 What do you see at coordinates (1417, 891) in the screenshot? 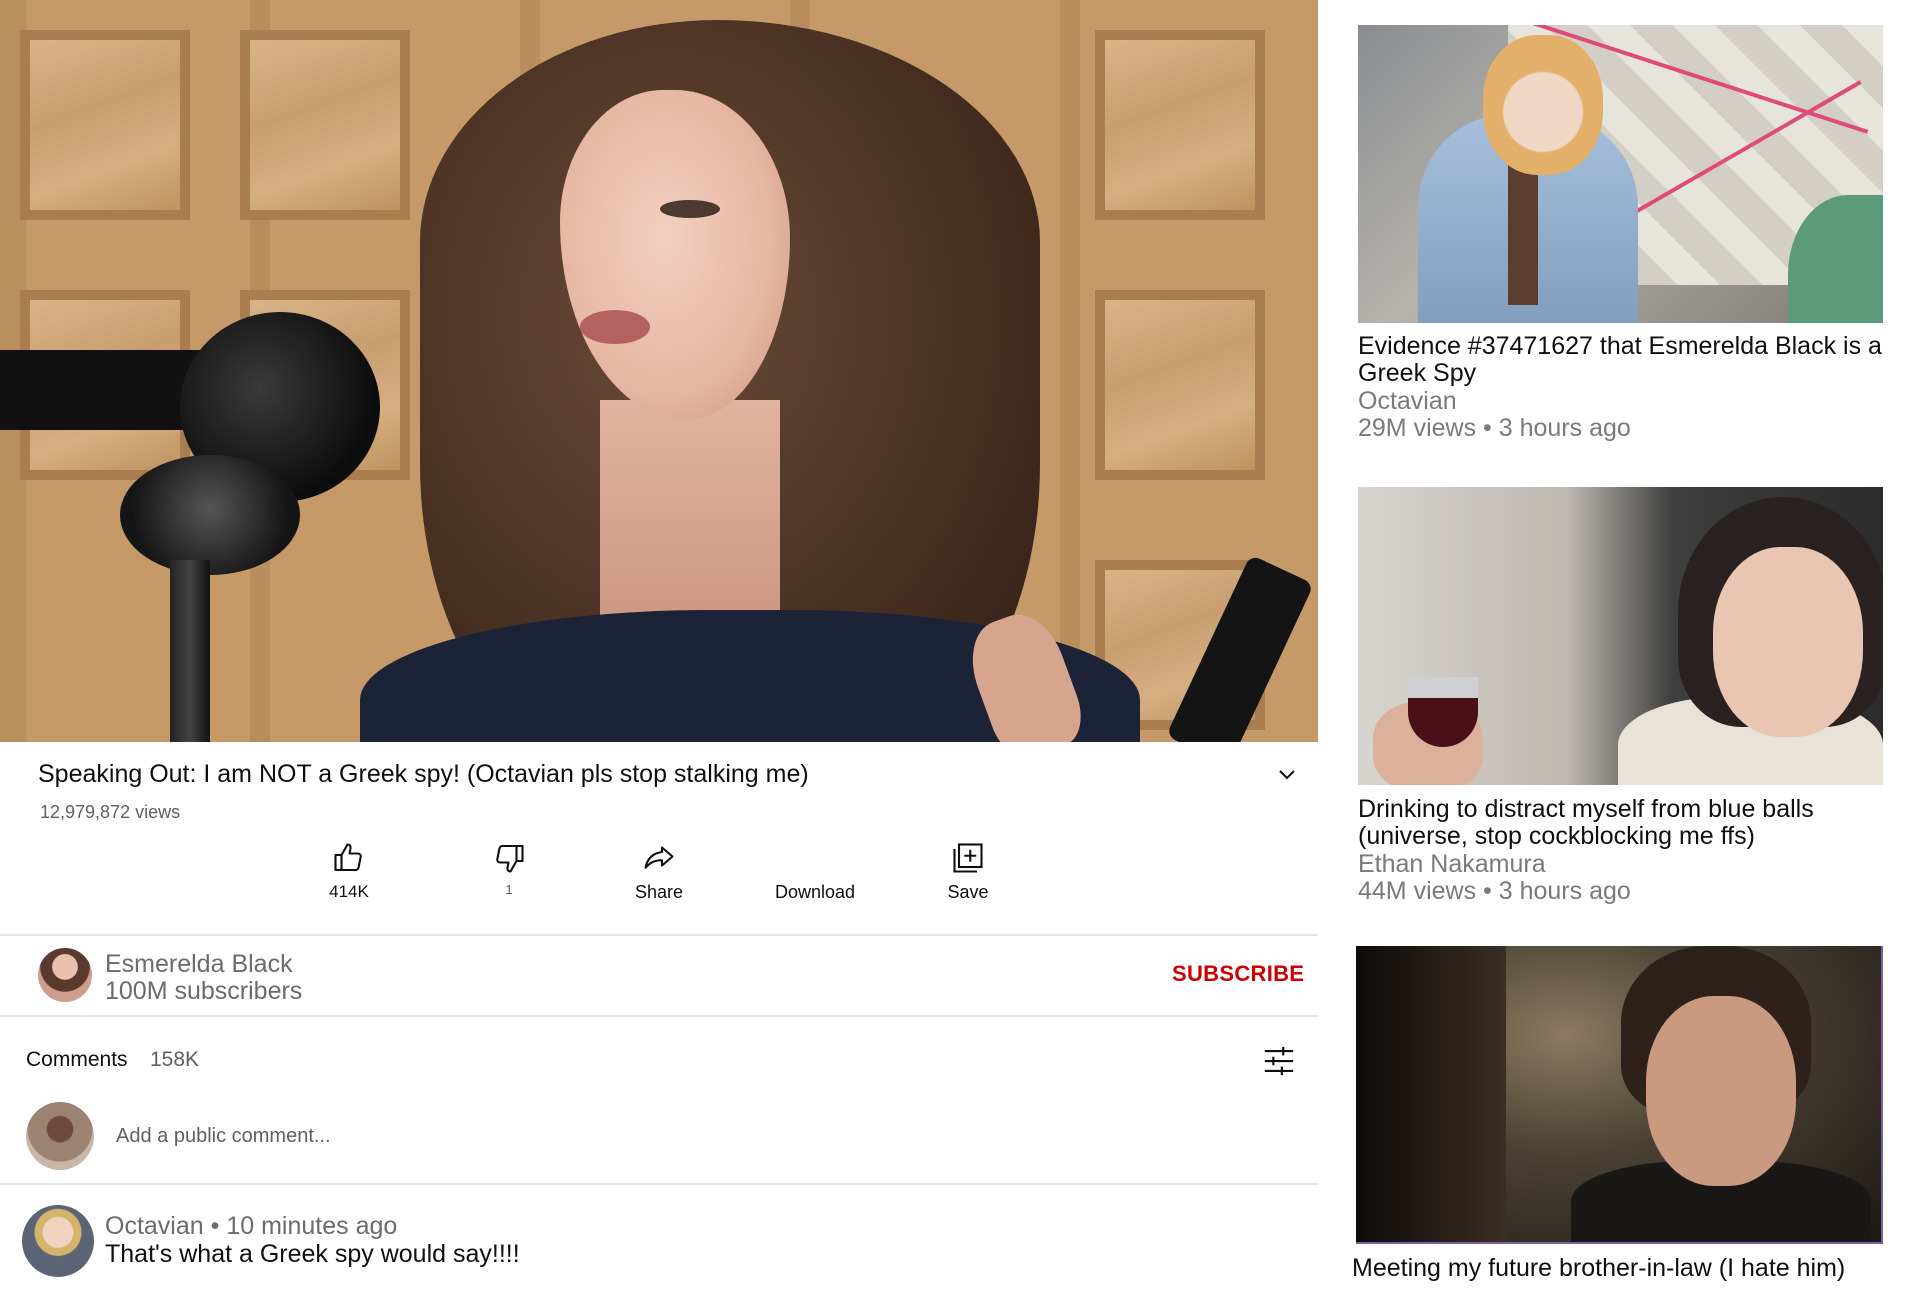
I see `rec-views: 44M views` at bounding box center [1417, 891].